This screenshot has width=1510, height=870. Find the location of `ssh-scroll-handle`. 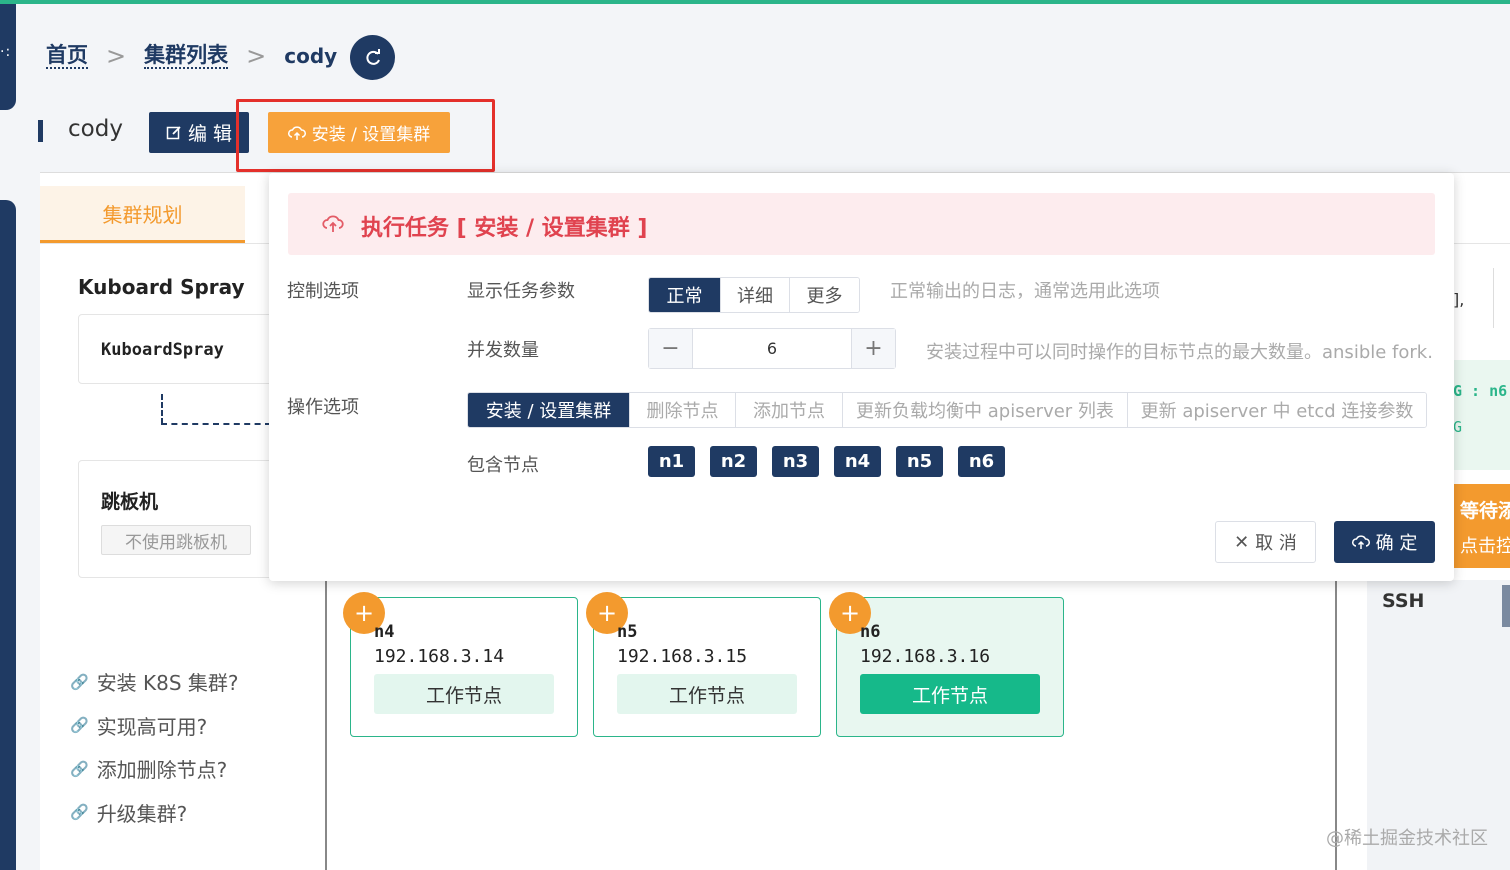

ssh-scroll-handle is located at coordinates (1506, 606).